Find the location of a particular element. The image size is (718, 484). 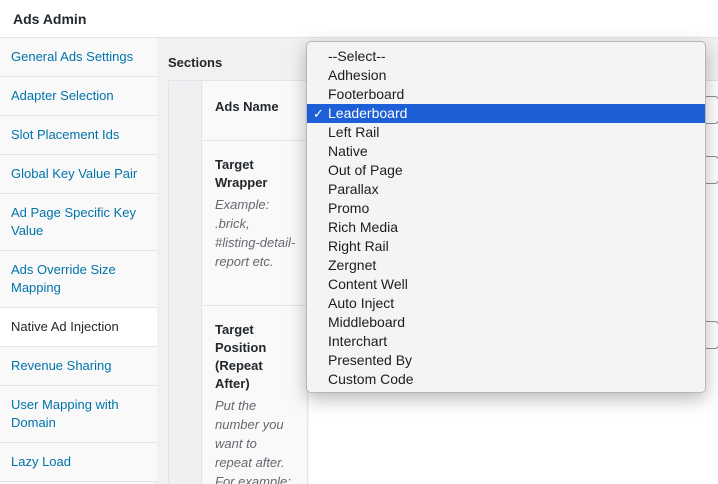

dropdown-option: Parallax is located at coordinates (506, 189).